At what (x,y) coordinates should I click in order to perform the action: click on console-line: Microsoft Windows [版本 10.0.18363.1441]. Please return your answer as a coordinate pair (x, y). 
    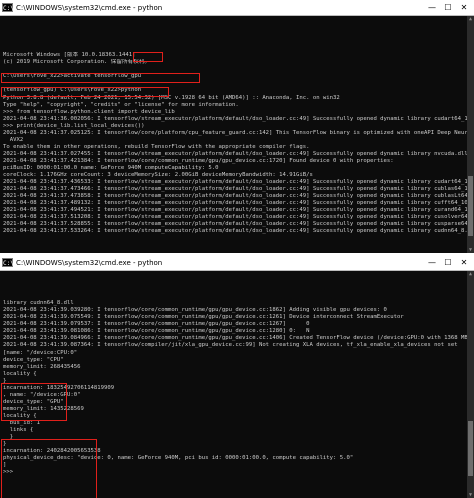
    Looking at the image, I should click on (69, 55).